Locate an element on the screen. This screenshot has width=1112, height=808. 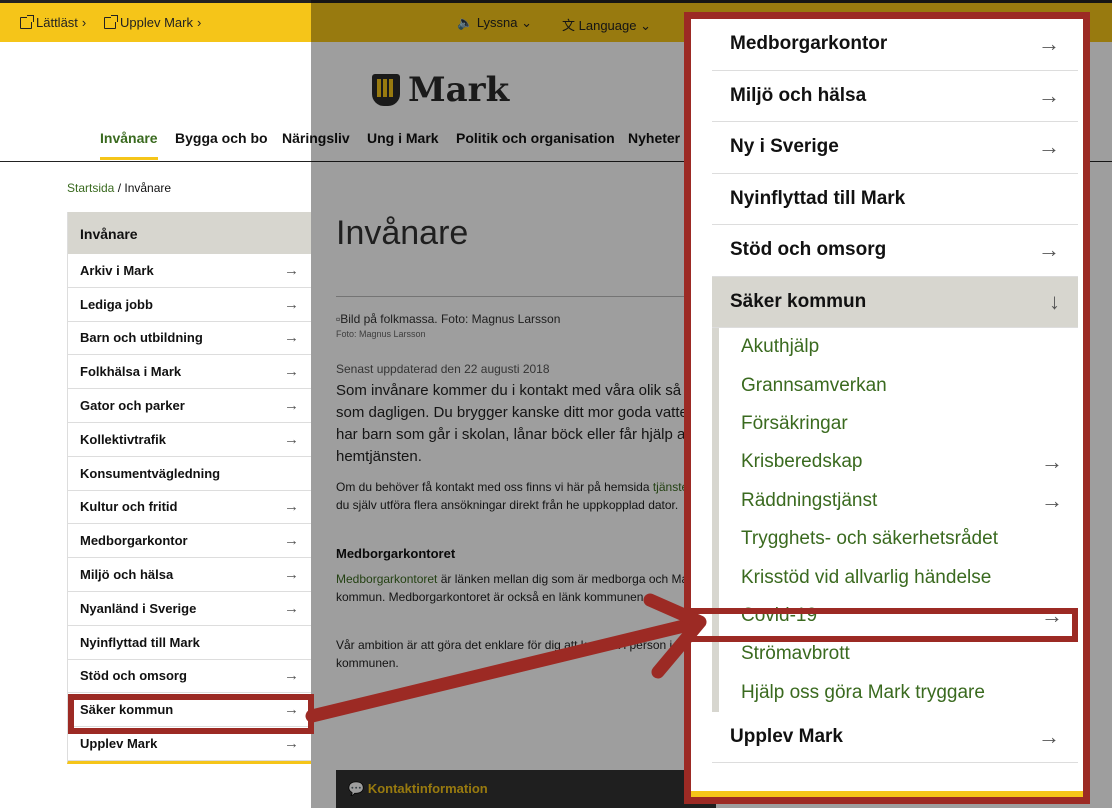
zoom-menu-item-label: Miljö och hälsa is located at coordinates (798, 95).